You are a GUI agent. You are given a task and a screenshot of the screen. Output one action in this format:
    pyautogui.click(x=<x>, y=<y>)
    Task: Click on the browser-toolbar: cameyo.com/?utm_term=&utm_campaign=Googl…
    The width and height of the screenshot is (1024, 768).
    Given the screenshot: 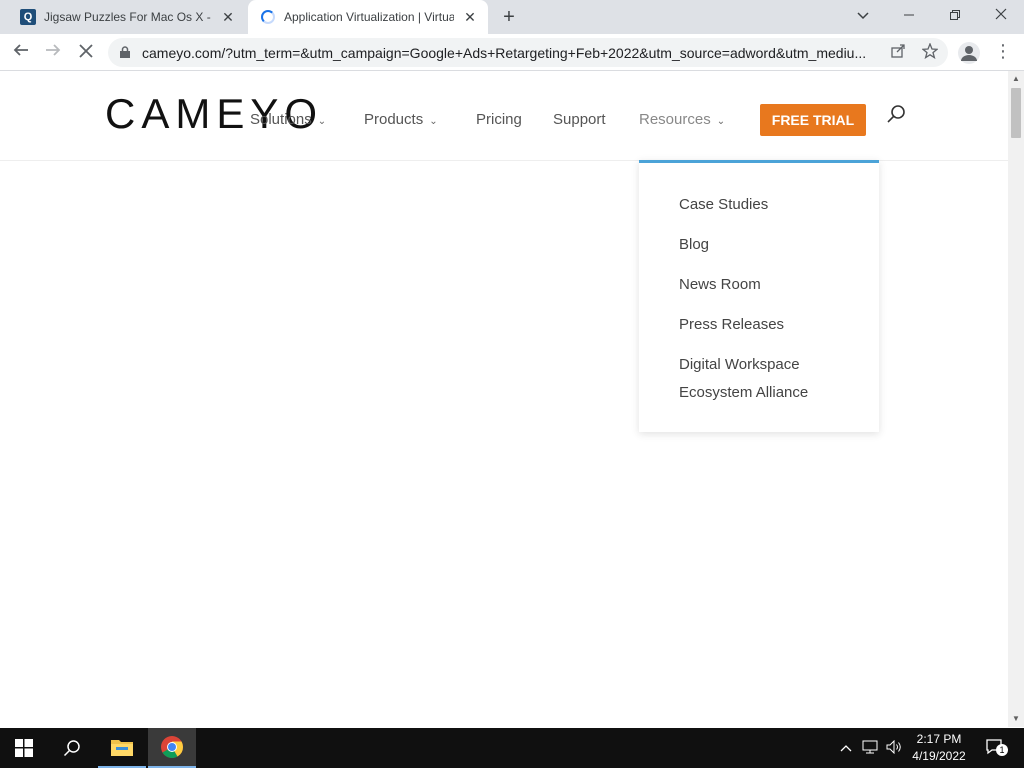 What is the action you would take?
    pyautogui.click(x=512, y=52)
    